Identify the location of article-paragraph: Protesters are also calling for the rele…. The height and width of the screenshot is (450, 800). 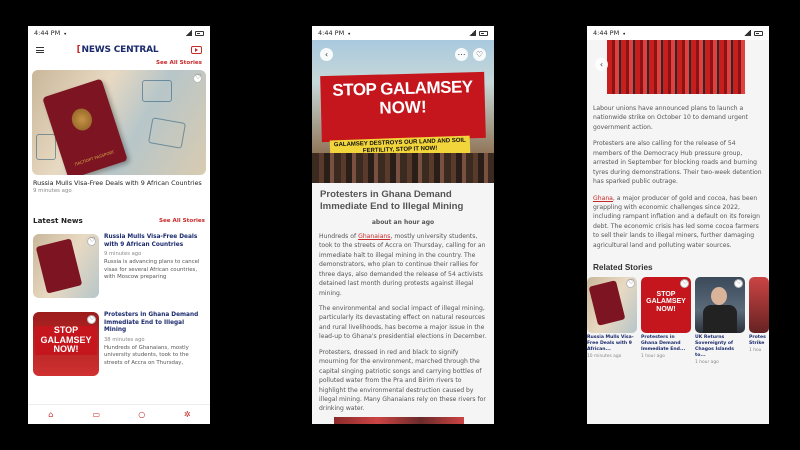
(677, 163).